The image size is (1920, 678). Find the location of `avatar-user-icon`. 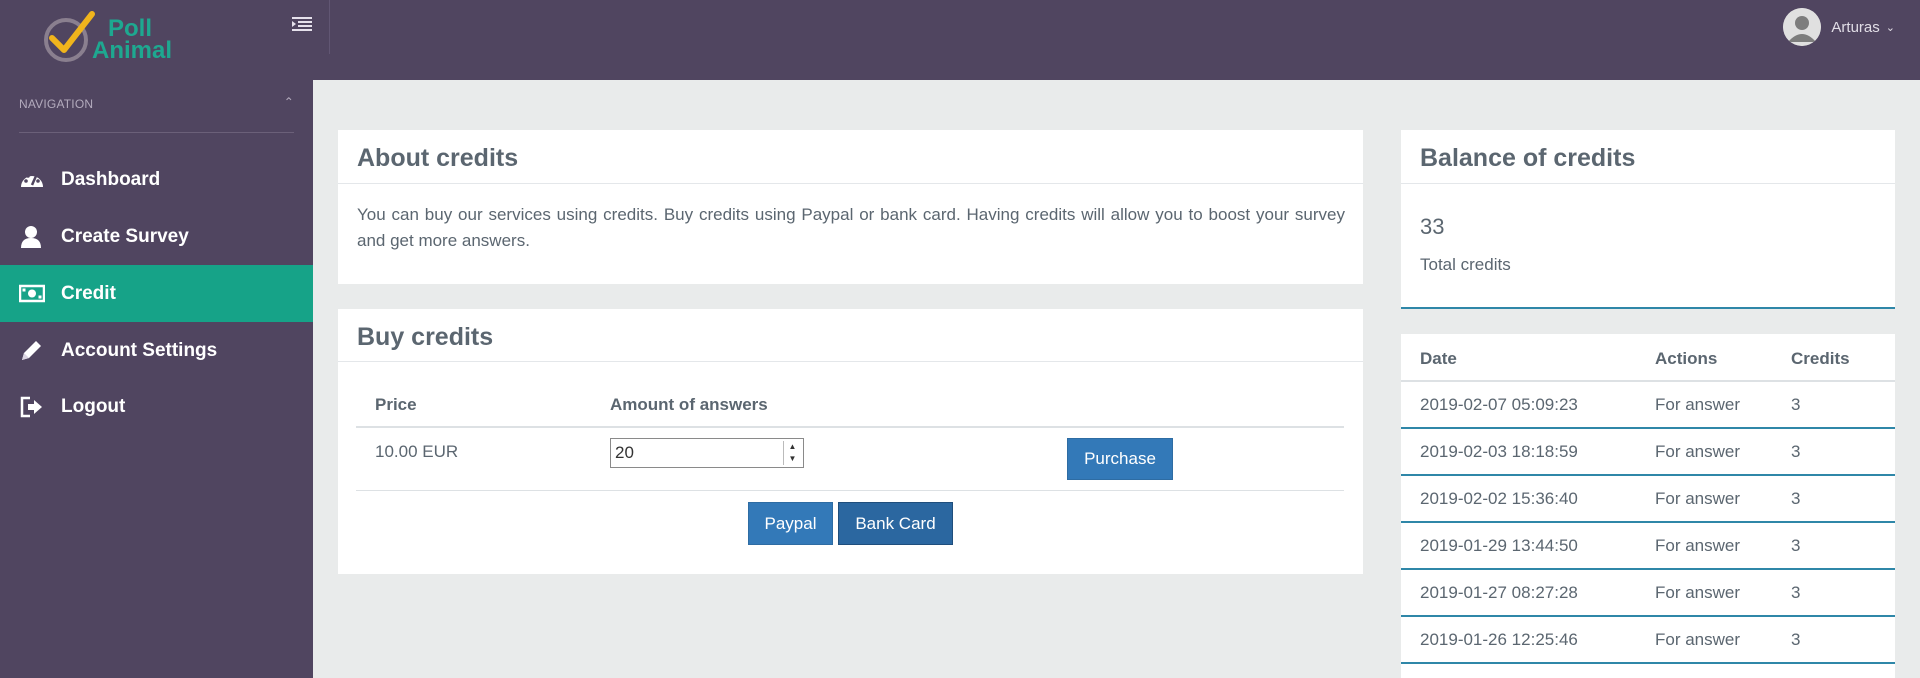

avatar-user-icon is located at coordinates (1802, 27).